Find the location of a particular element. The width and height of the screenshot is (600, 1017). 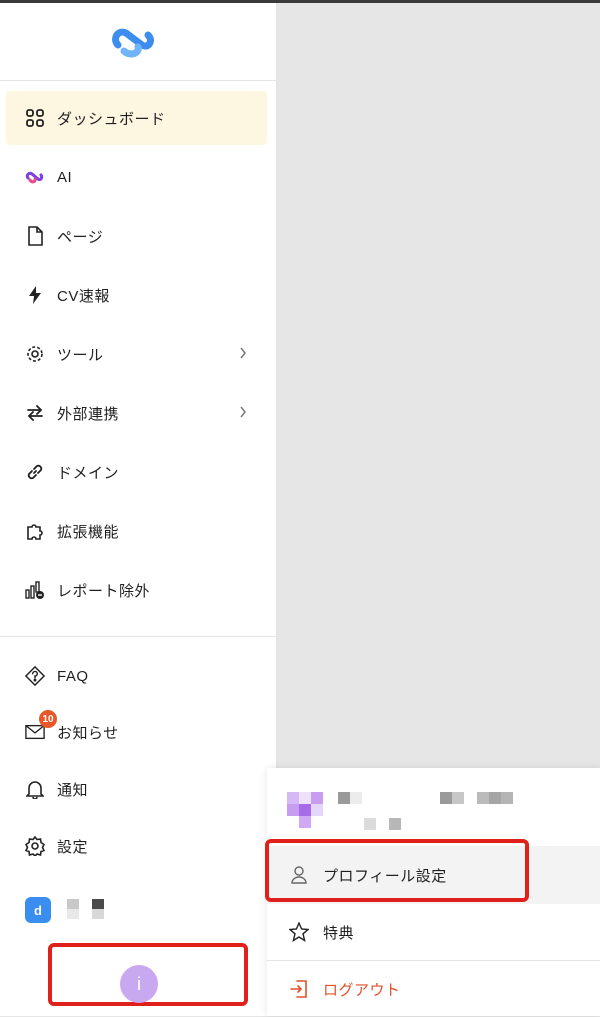

notification-badge: 10 is located at coordinates (48, 719).